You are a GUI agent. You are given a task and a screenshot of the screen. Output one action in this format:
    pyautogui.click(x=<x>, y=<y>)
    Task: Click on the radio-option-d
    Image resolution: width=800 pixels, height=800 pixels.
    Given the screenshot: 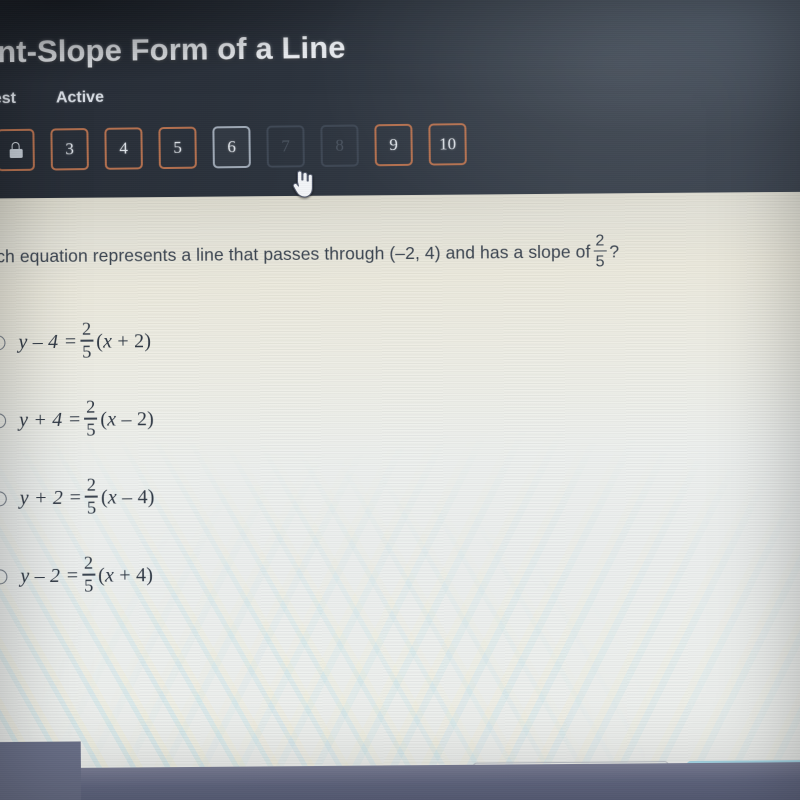 What is the action you would take?
    pyautogui.click(x=4, y=576)
    